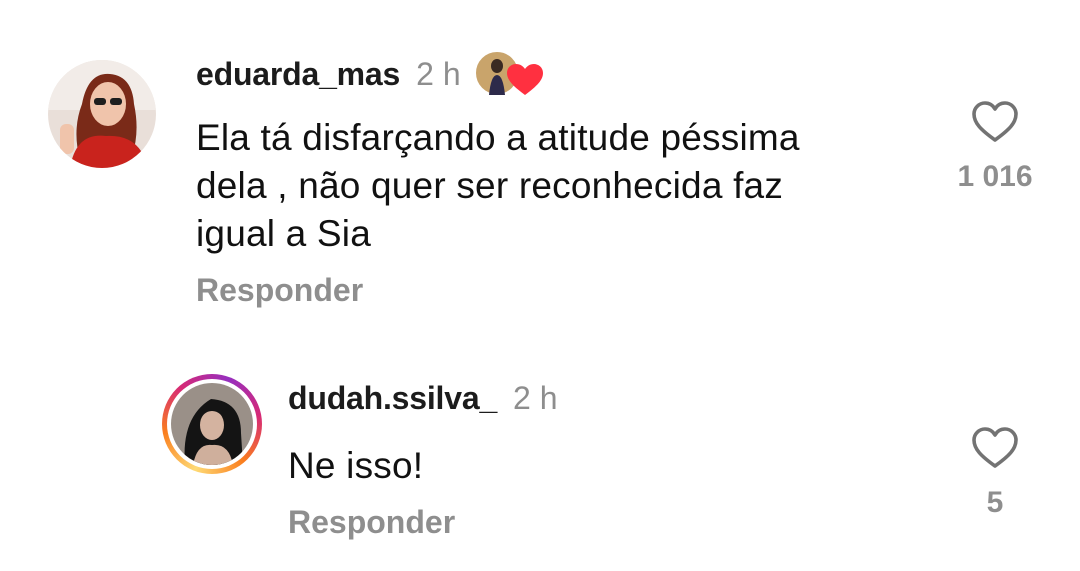 The image size is (1080, 571). Describe the element at coordinates (298, 74) in the screenshot. I see `comment-username: eduarda_mas` at that location.